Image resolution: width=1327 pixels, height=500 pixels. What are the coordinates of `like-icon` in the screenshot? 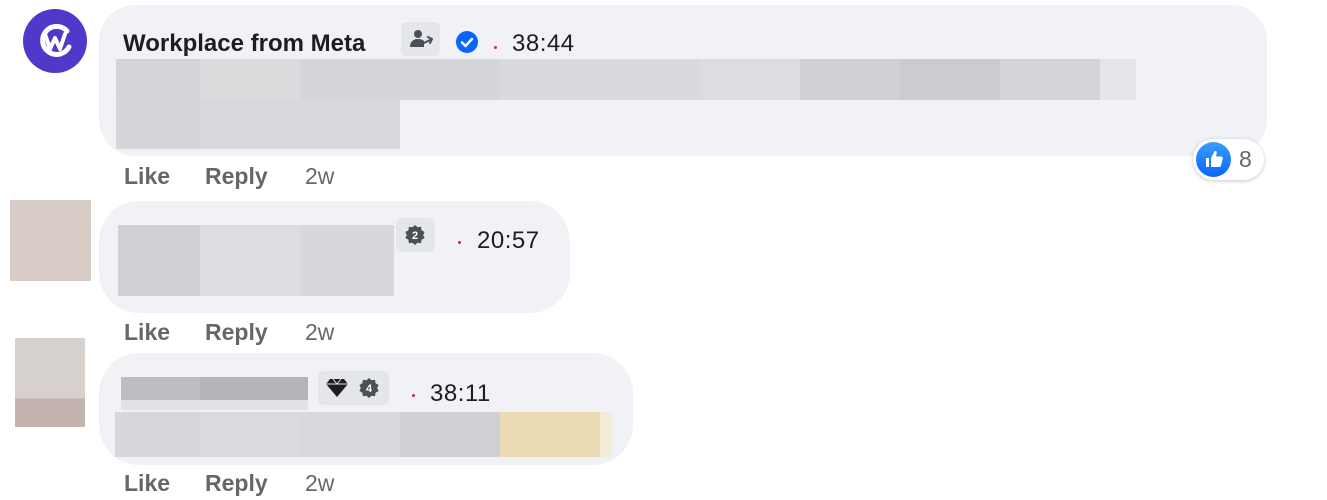 It's located at (1213, 159).